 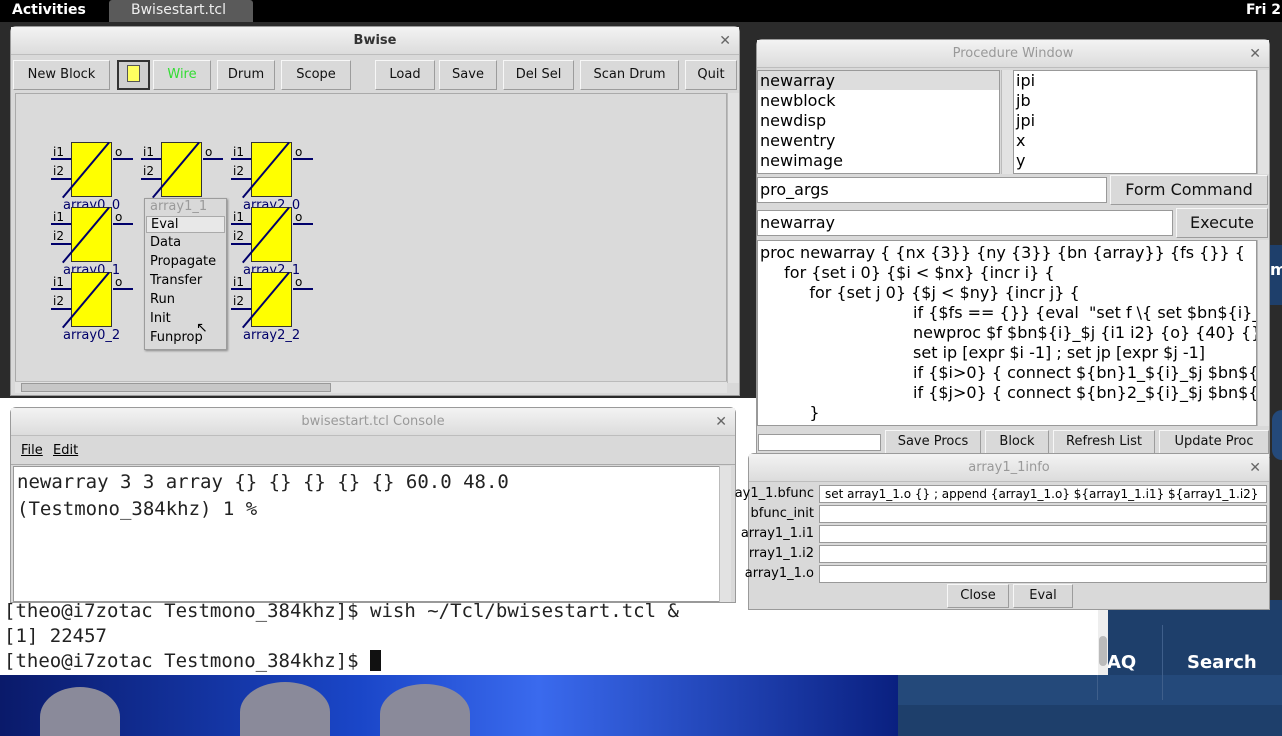 I want to click on canvas-hscrollbar, so click(x=371, y=387).